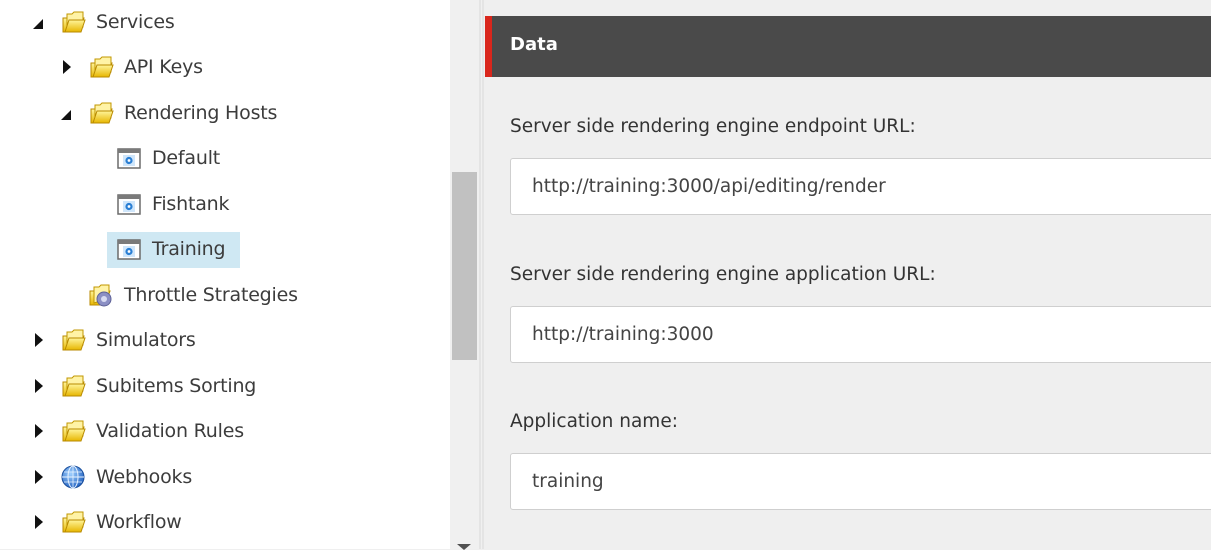 This screenshot has width=1211, height=550. Describe the element at coordinates (225, 477) in the screenshot. I see `tree-item-webhooks: Webhooks` at that location.